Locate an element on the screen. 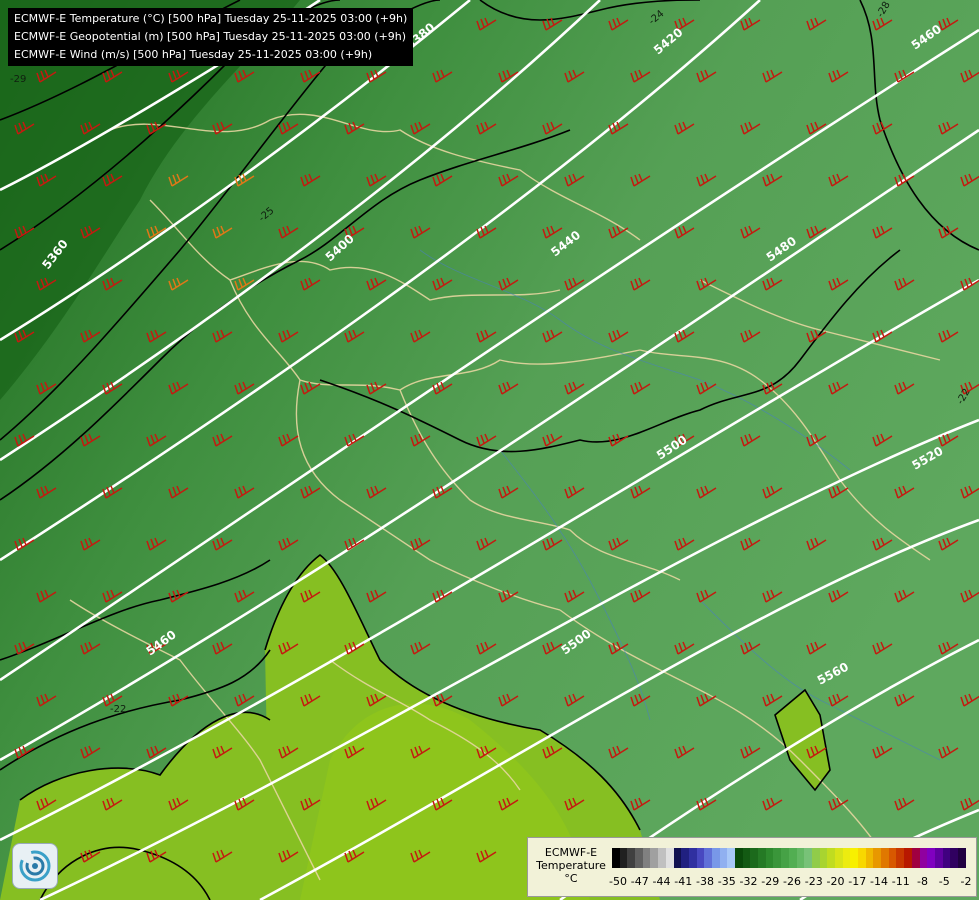 The image size is (979, 900). legend-tick-label: -47 is located at coordinates (639, 881).